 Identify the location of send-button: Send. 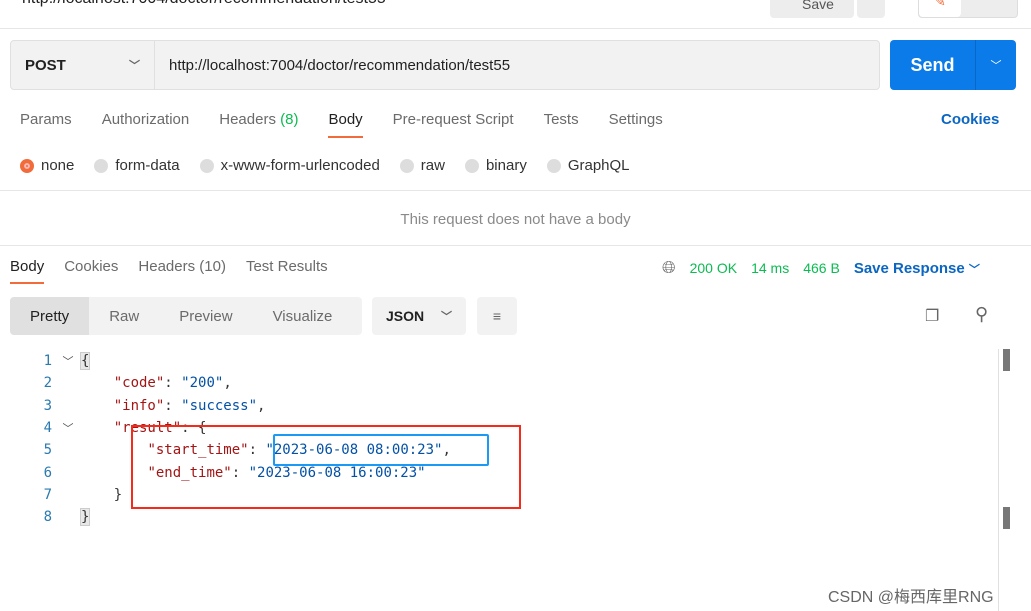
(933, 65).